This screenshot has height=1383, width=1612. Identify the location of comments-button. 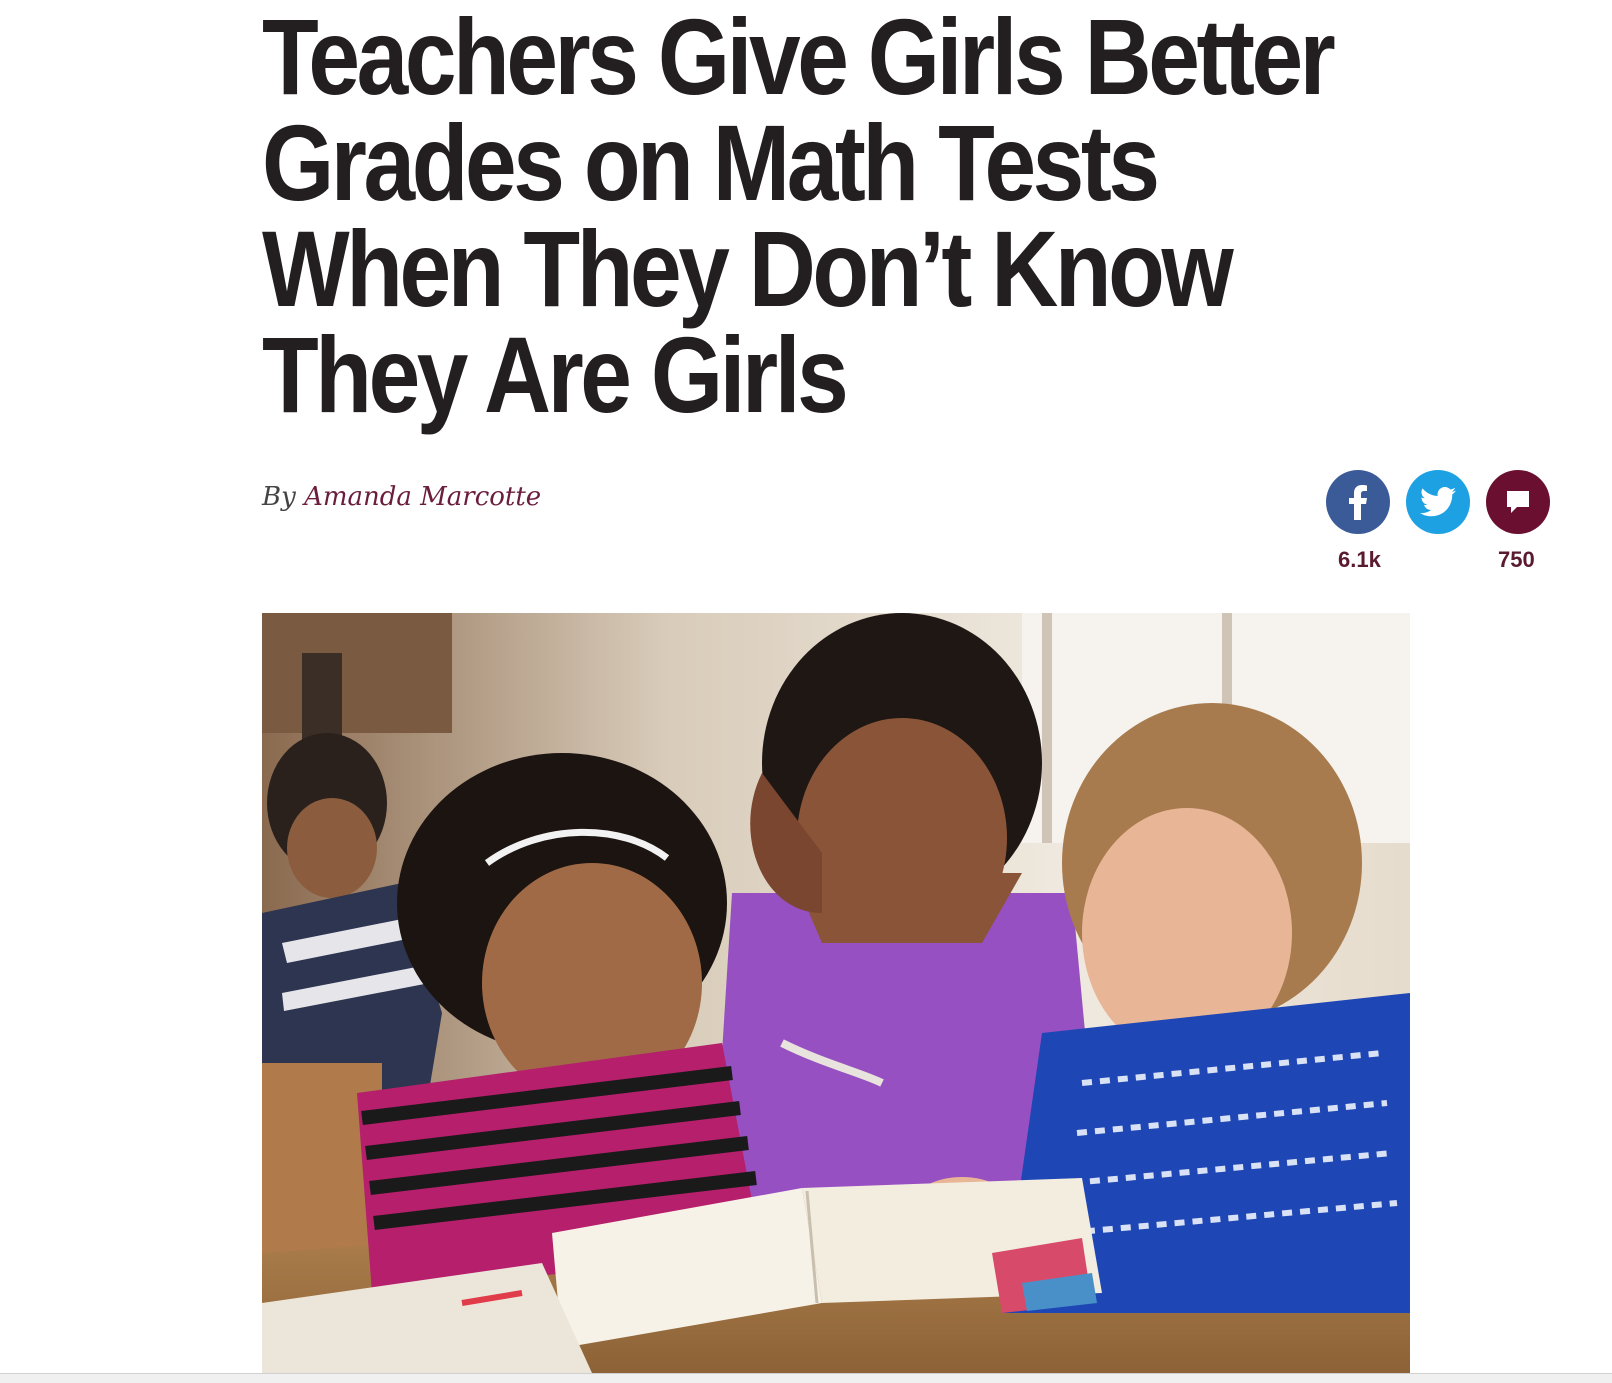
(1518, 502).